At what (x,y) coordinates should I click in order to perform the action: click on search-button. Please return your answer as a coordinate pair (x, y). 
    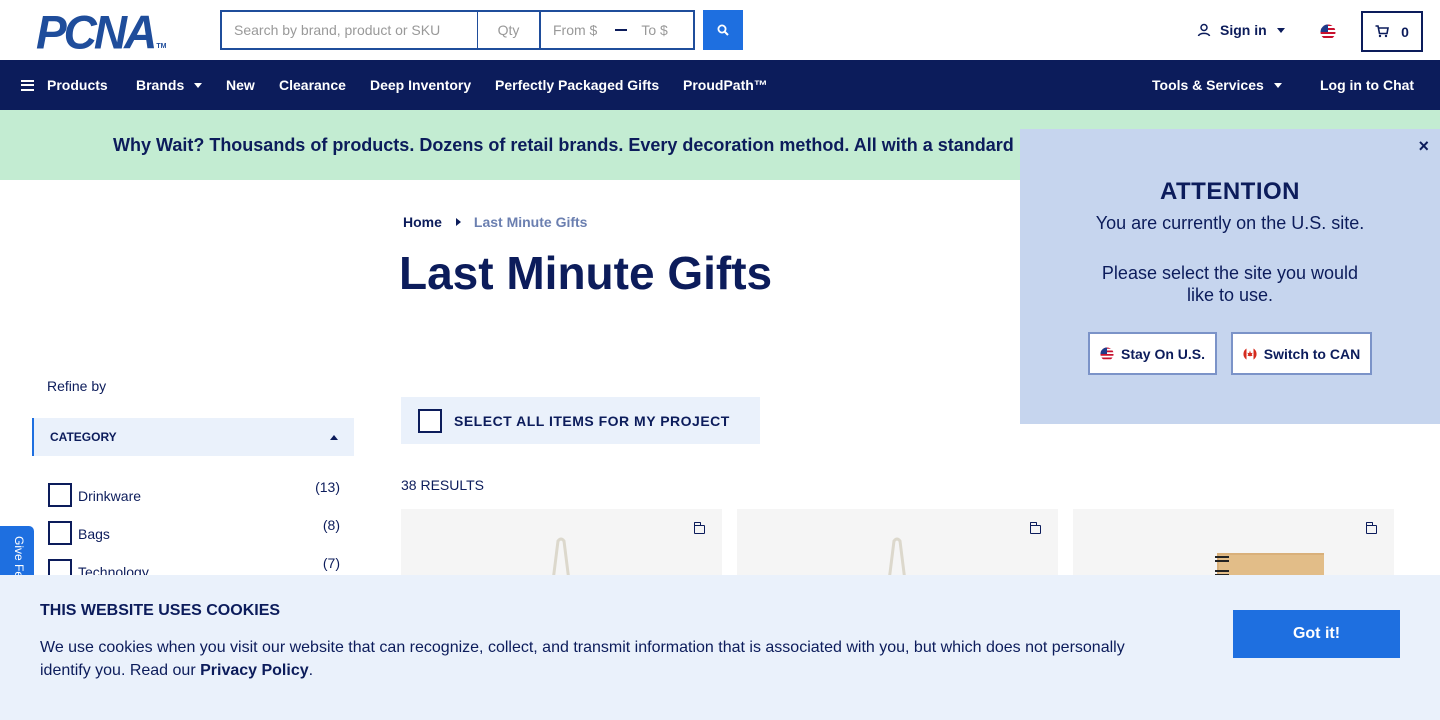
    Looking at the image, I should click on (723, 30).